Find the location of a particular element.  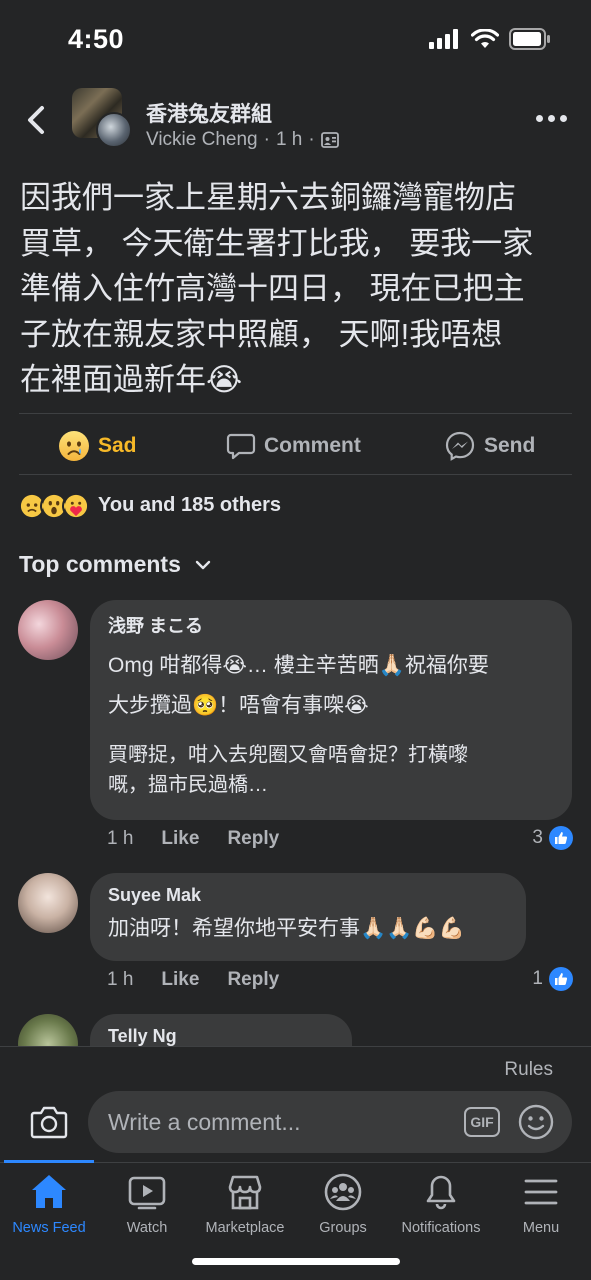

comment-label: Comment is located at coordinates (312, 445).